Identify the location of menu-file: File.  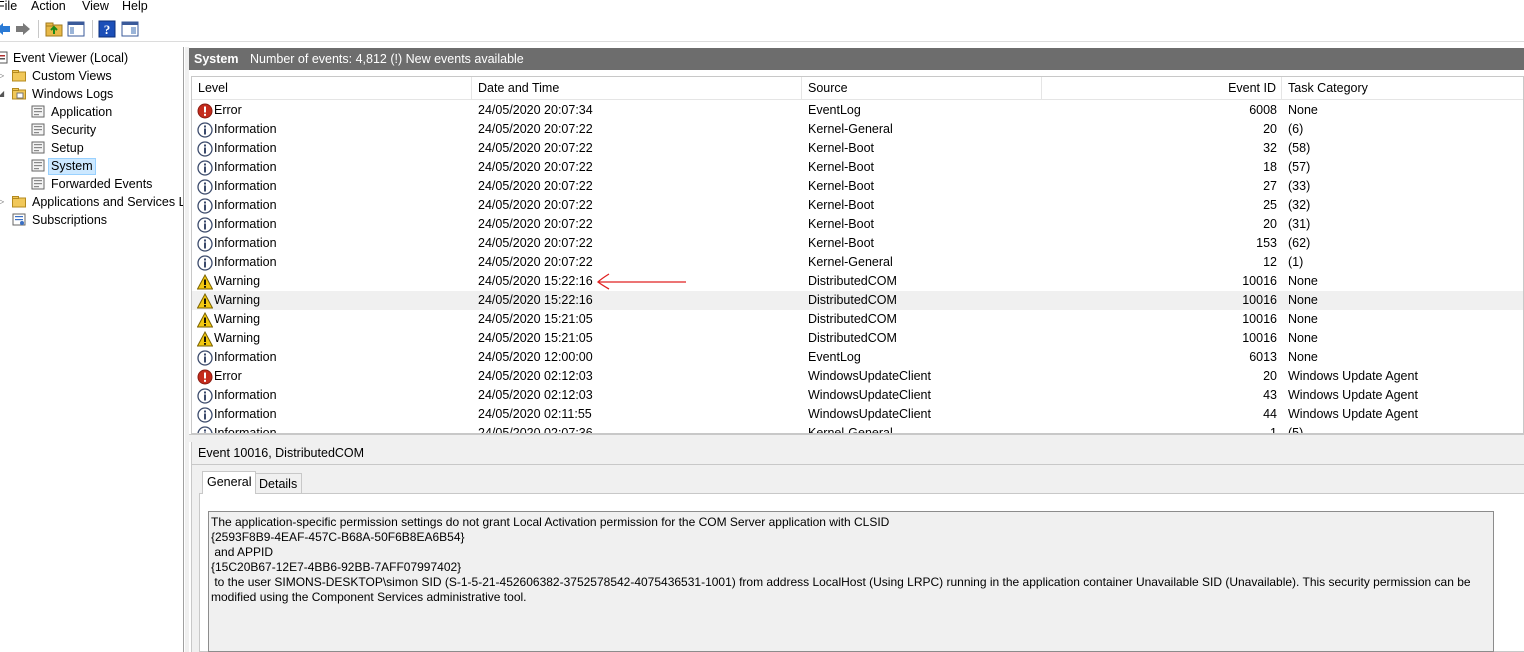
(8, 6).